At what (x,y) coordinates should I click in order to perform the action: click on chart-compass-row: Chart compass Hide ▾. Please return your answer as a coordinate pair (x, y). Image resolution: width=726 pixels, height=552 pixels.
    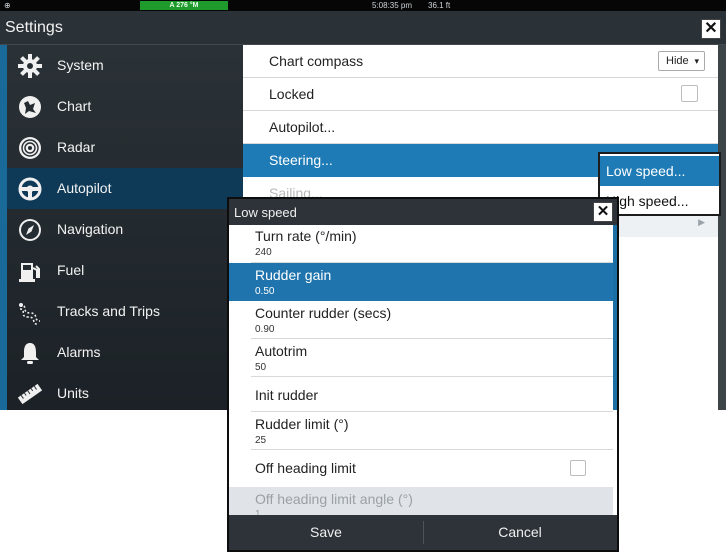
    Looking at the image, I should click on (480, 61).